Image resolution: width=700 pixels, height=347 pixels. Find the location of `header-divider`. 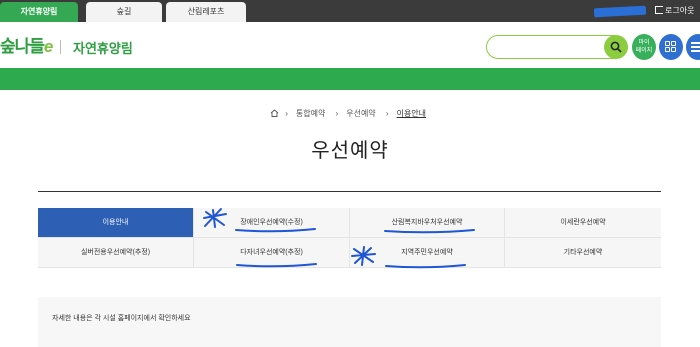

header-divider is located at coordinates (60, 47).